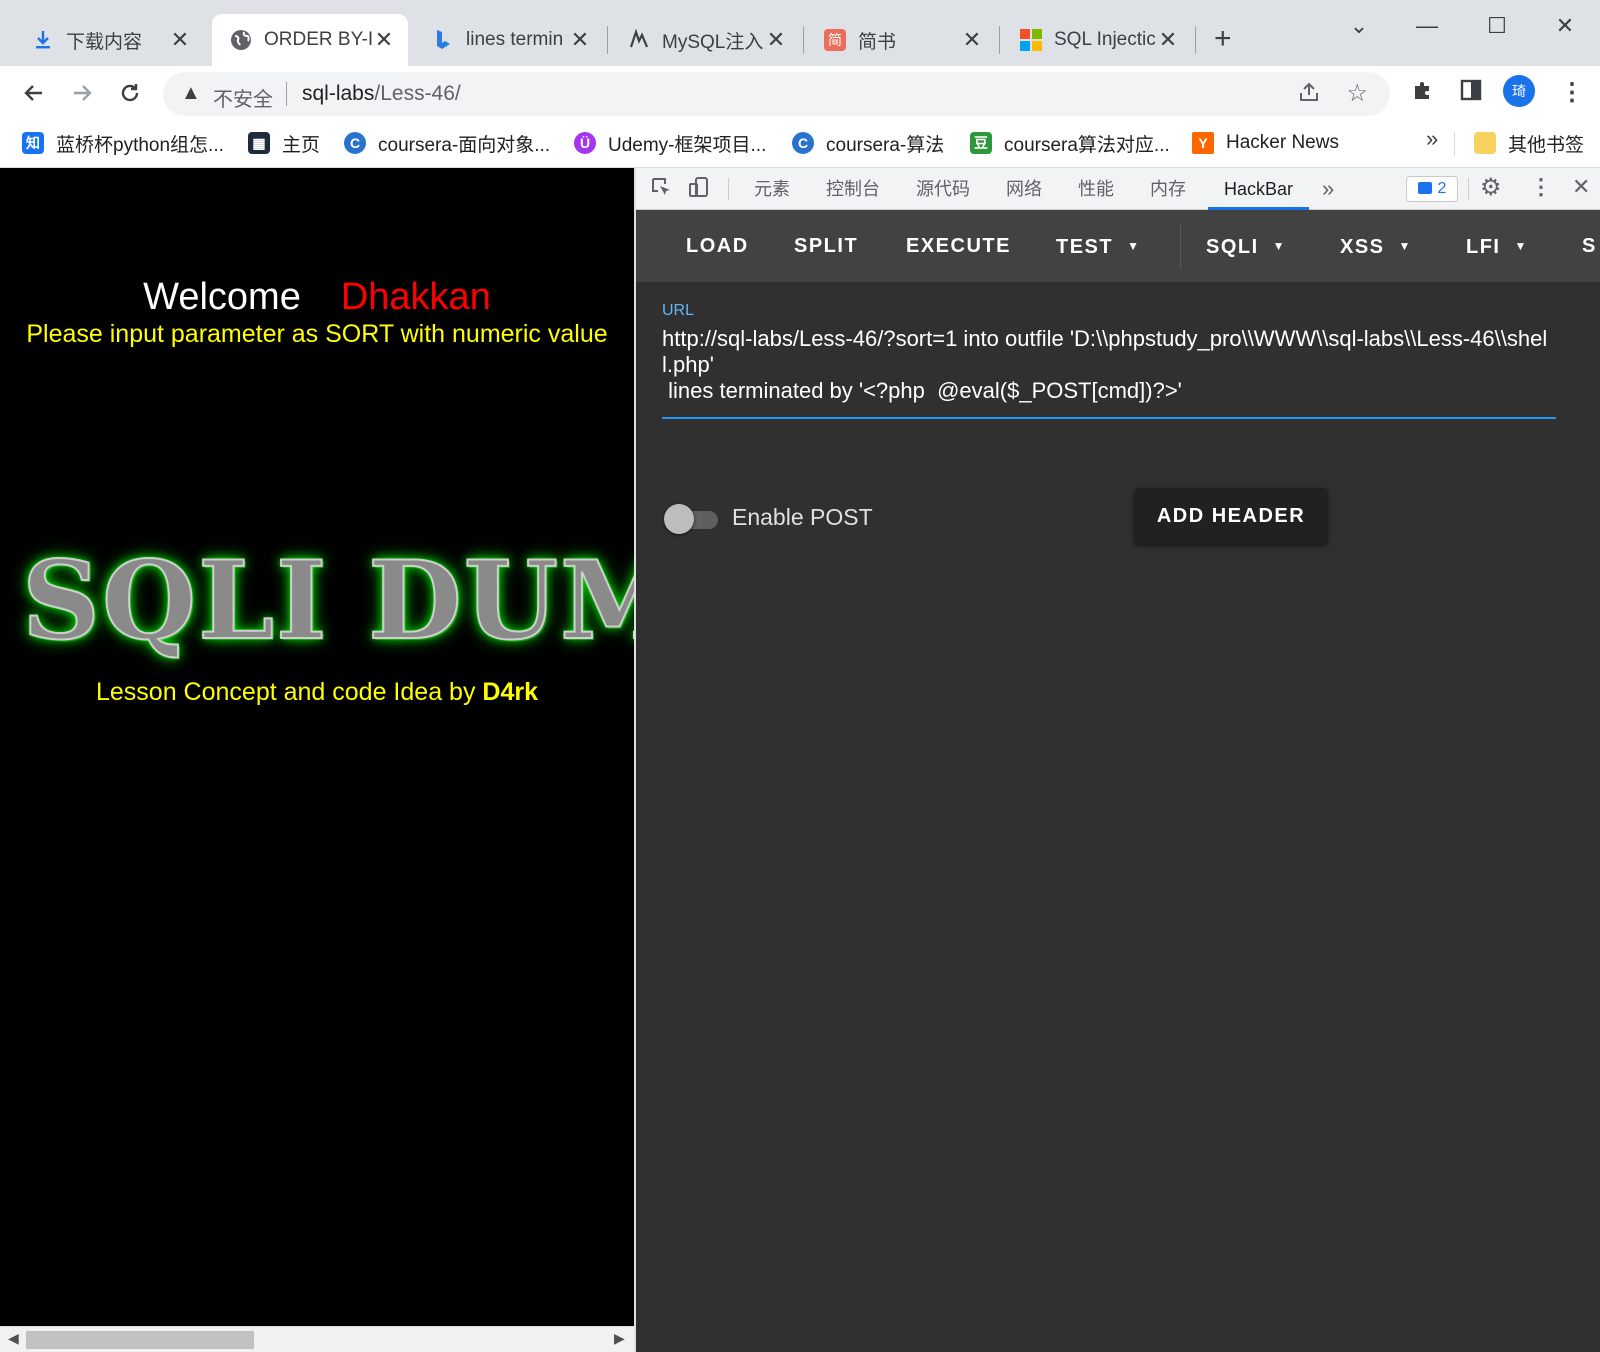  Describe the element at coordinates (1359, 26) in the screenshot. I see `tab-search-dropdown-icon: ⌄` at that location.